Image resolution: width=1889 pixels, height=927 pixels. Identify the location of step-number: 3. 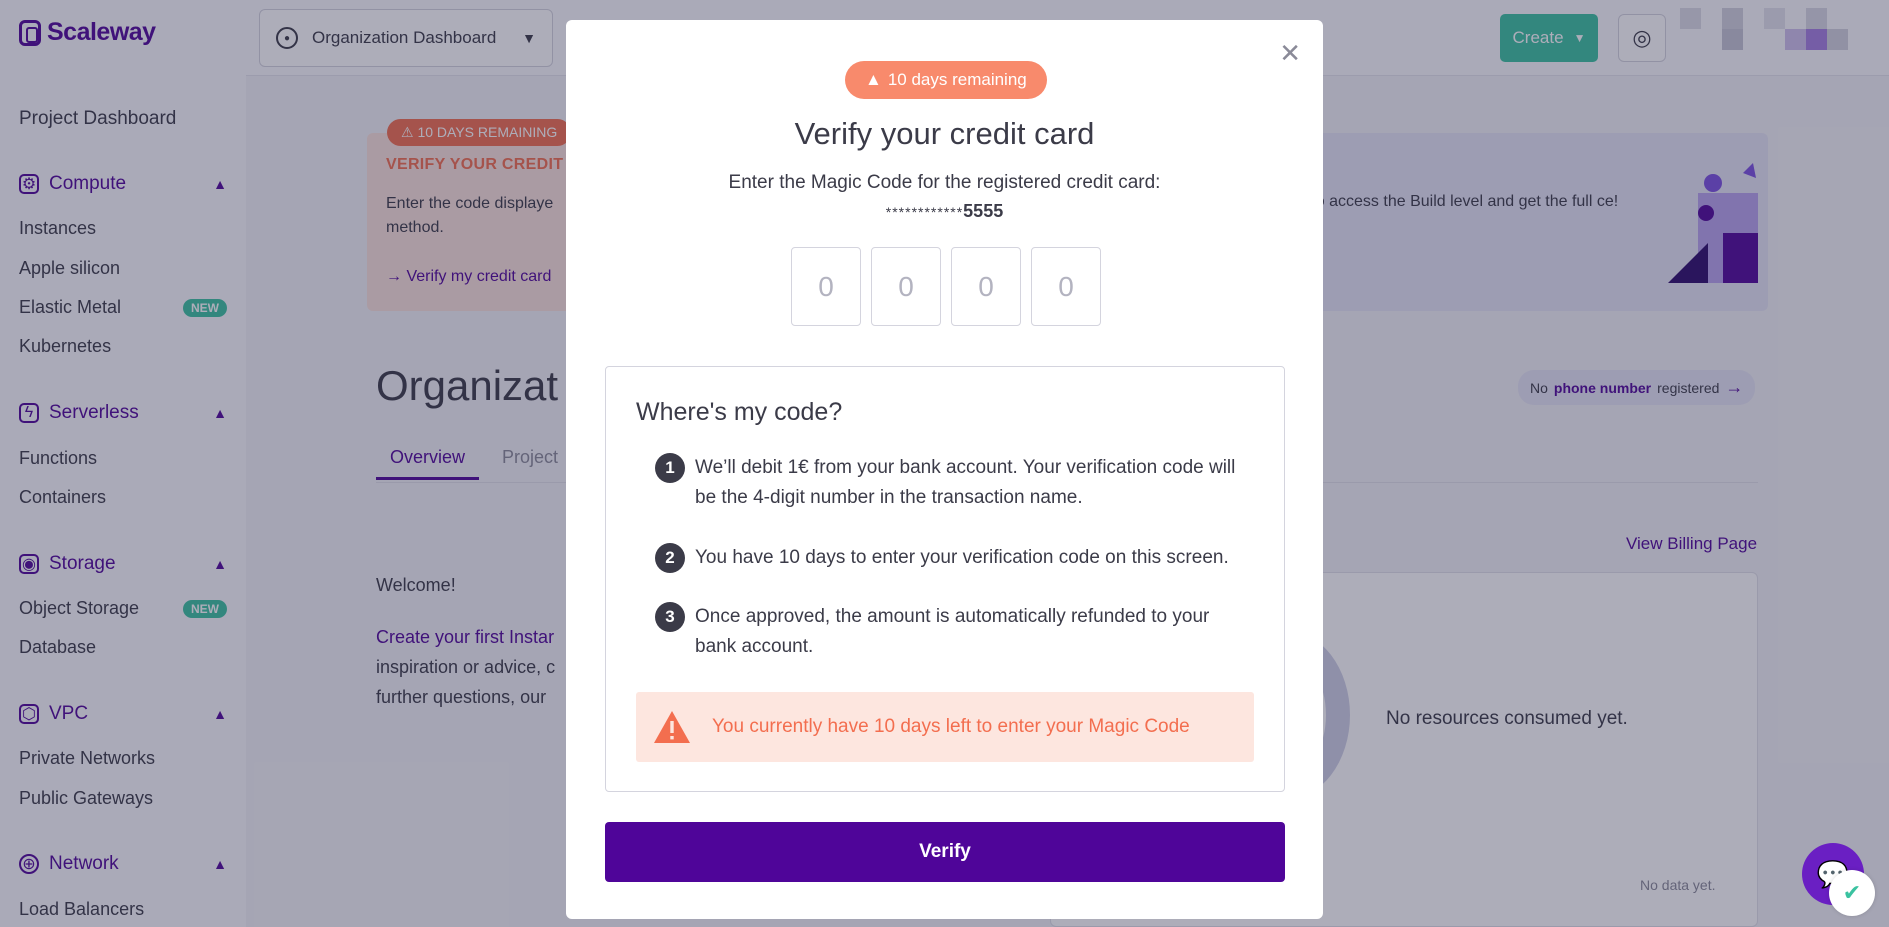
(670, 617).